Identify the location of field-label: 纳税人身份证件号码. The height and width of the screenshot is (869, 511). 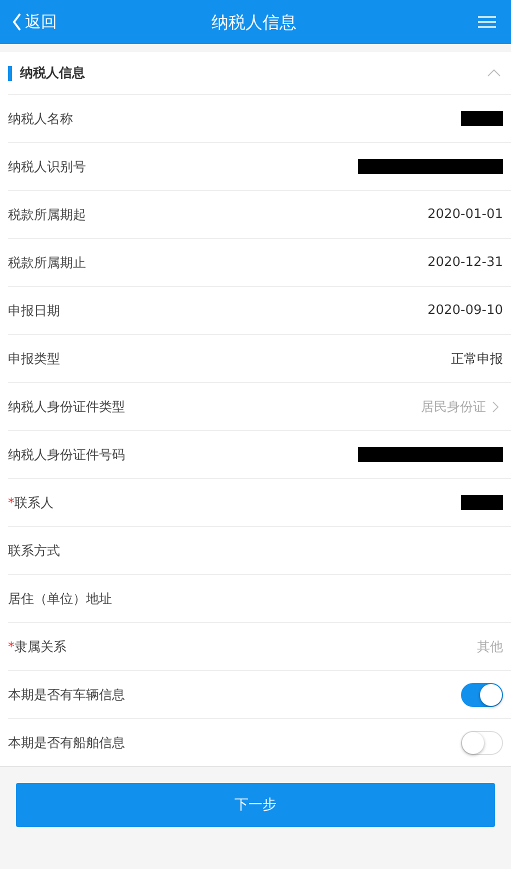
(66, 455).